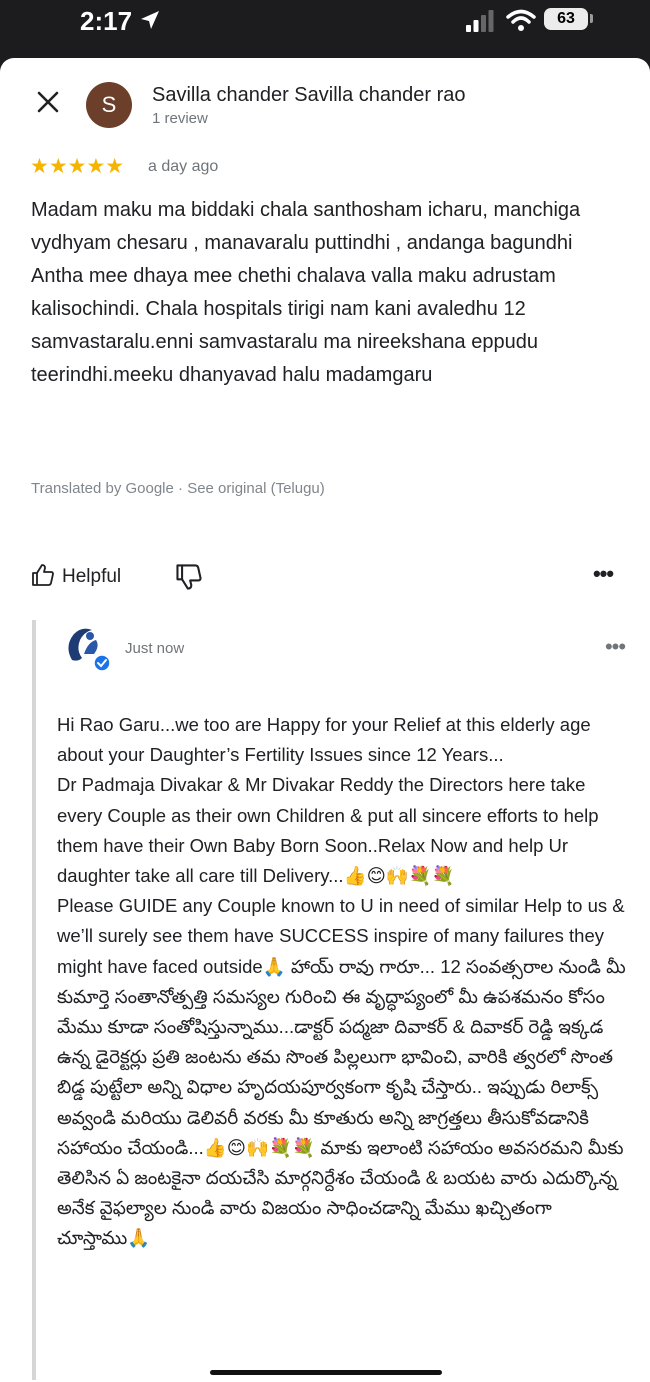 Image resolution: width=650 pixels, height=1382 pixels. I want to click on helpful-button: Helpful, so click(75, 577).